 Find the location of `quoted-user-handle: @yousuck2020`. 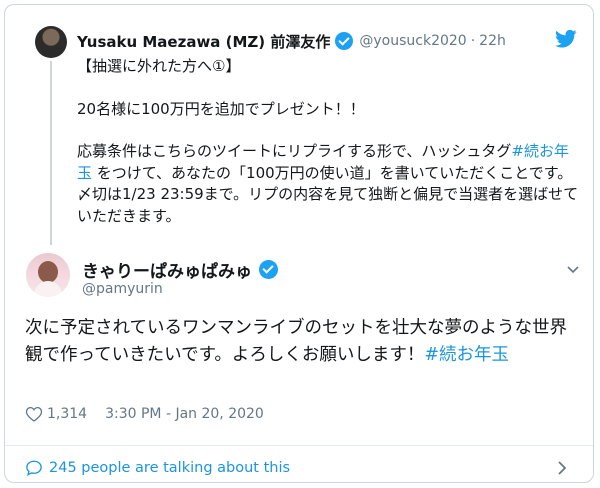

quoted-user-handle: @yousuck2020 is located at coordinates (412, 41).